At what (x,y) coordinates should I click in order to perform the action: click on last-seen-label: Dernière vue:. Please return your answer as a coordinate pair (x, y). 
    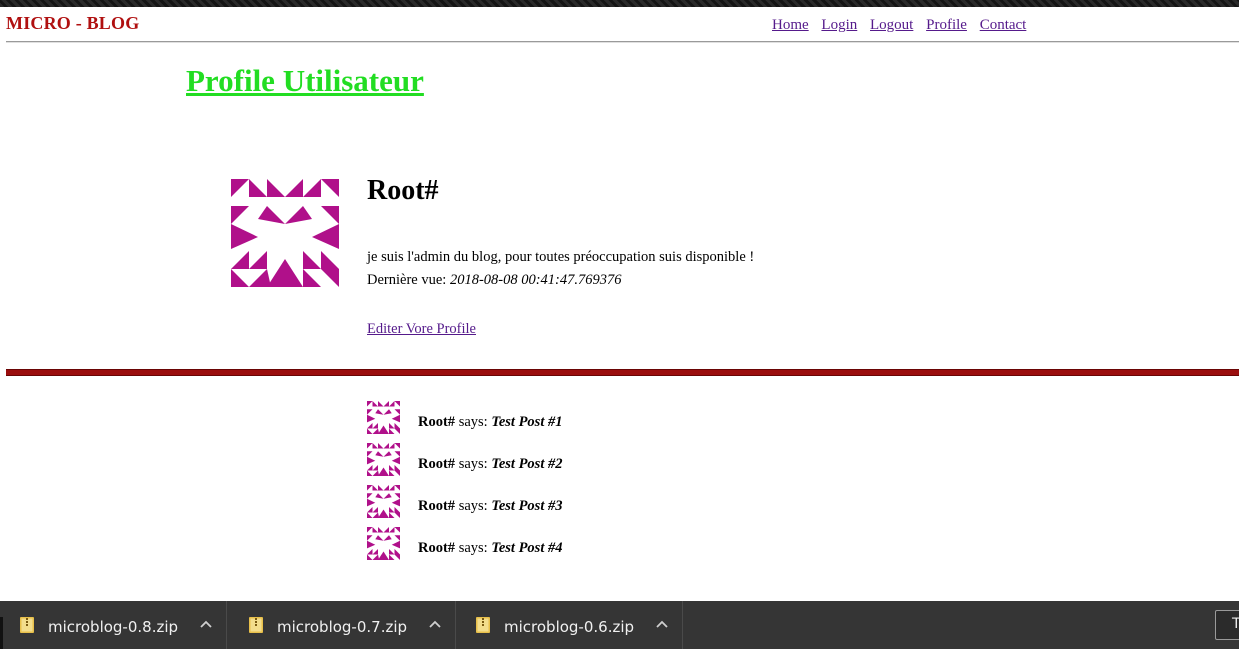
    Looking at the image, I should click on (407, 280).